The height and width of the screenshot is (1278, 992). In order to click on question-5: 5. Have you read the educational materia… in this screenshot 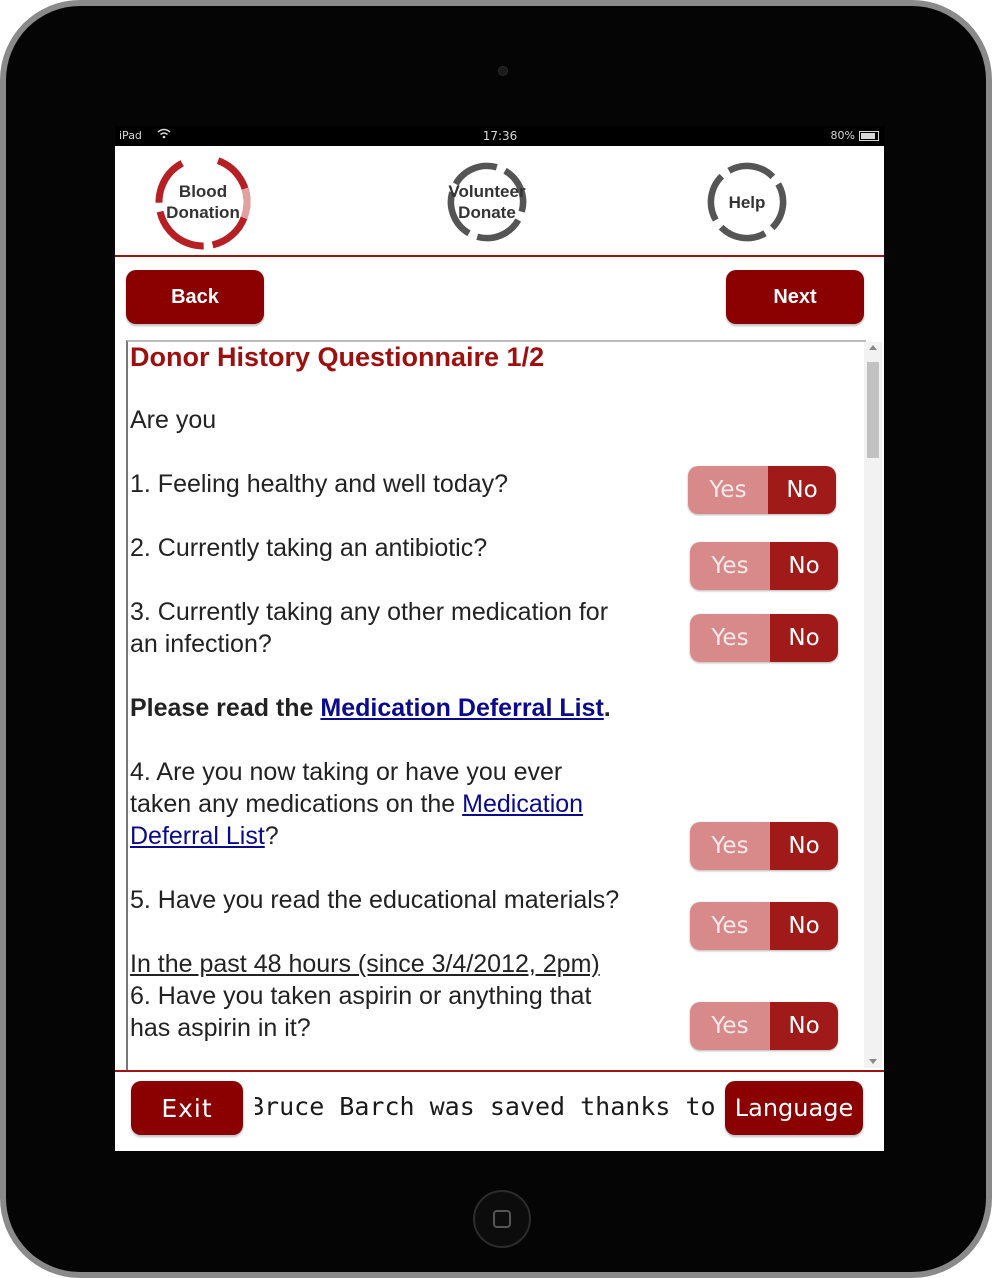, I will do `click(375, 900)`.